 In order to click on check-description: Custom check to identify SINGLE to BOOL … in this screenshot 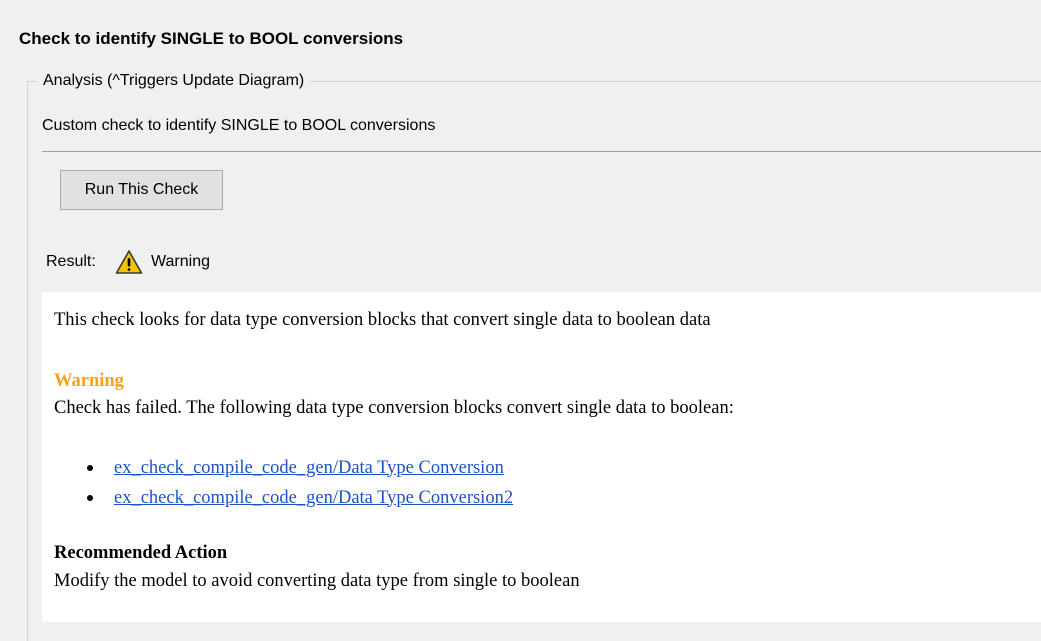, I will do `click(239, 125)`.